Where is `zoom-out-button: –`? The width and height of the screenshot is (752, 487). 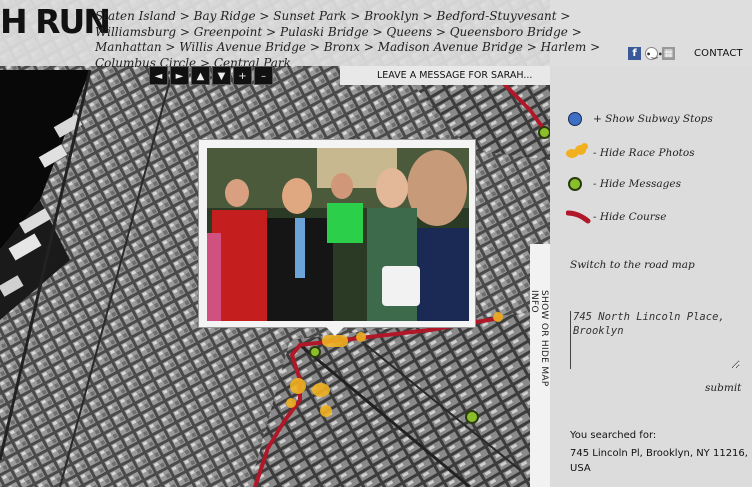 zoom-out-button: – is located at coordinates (263, 75).